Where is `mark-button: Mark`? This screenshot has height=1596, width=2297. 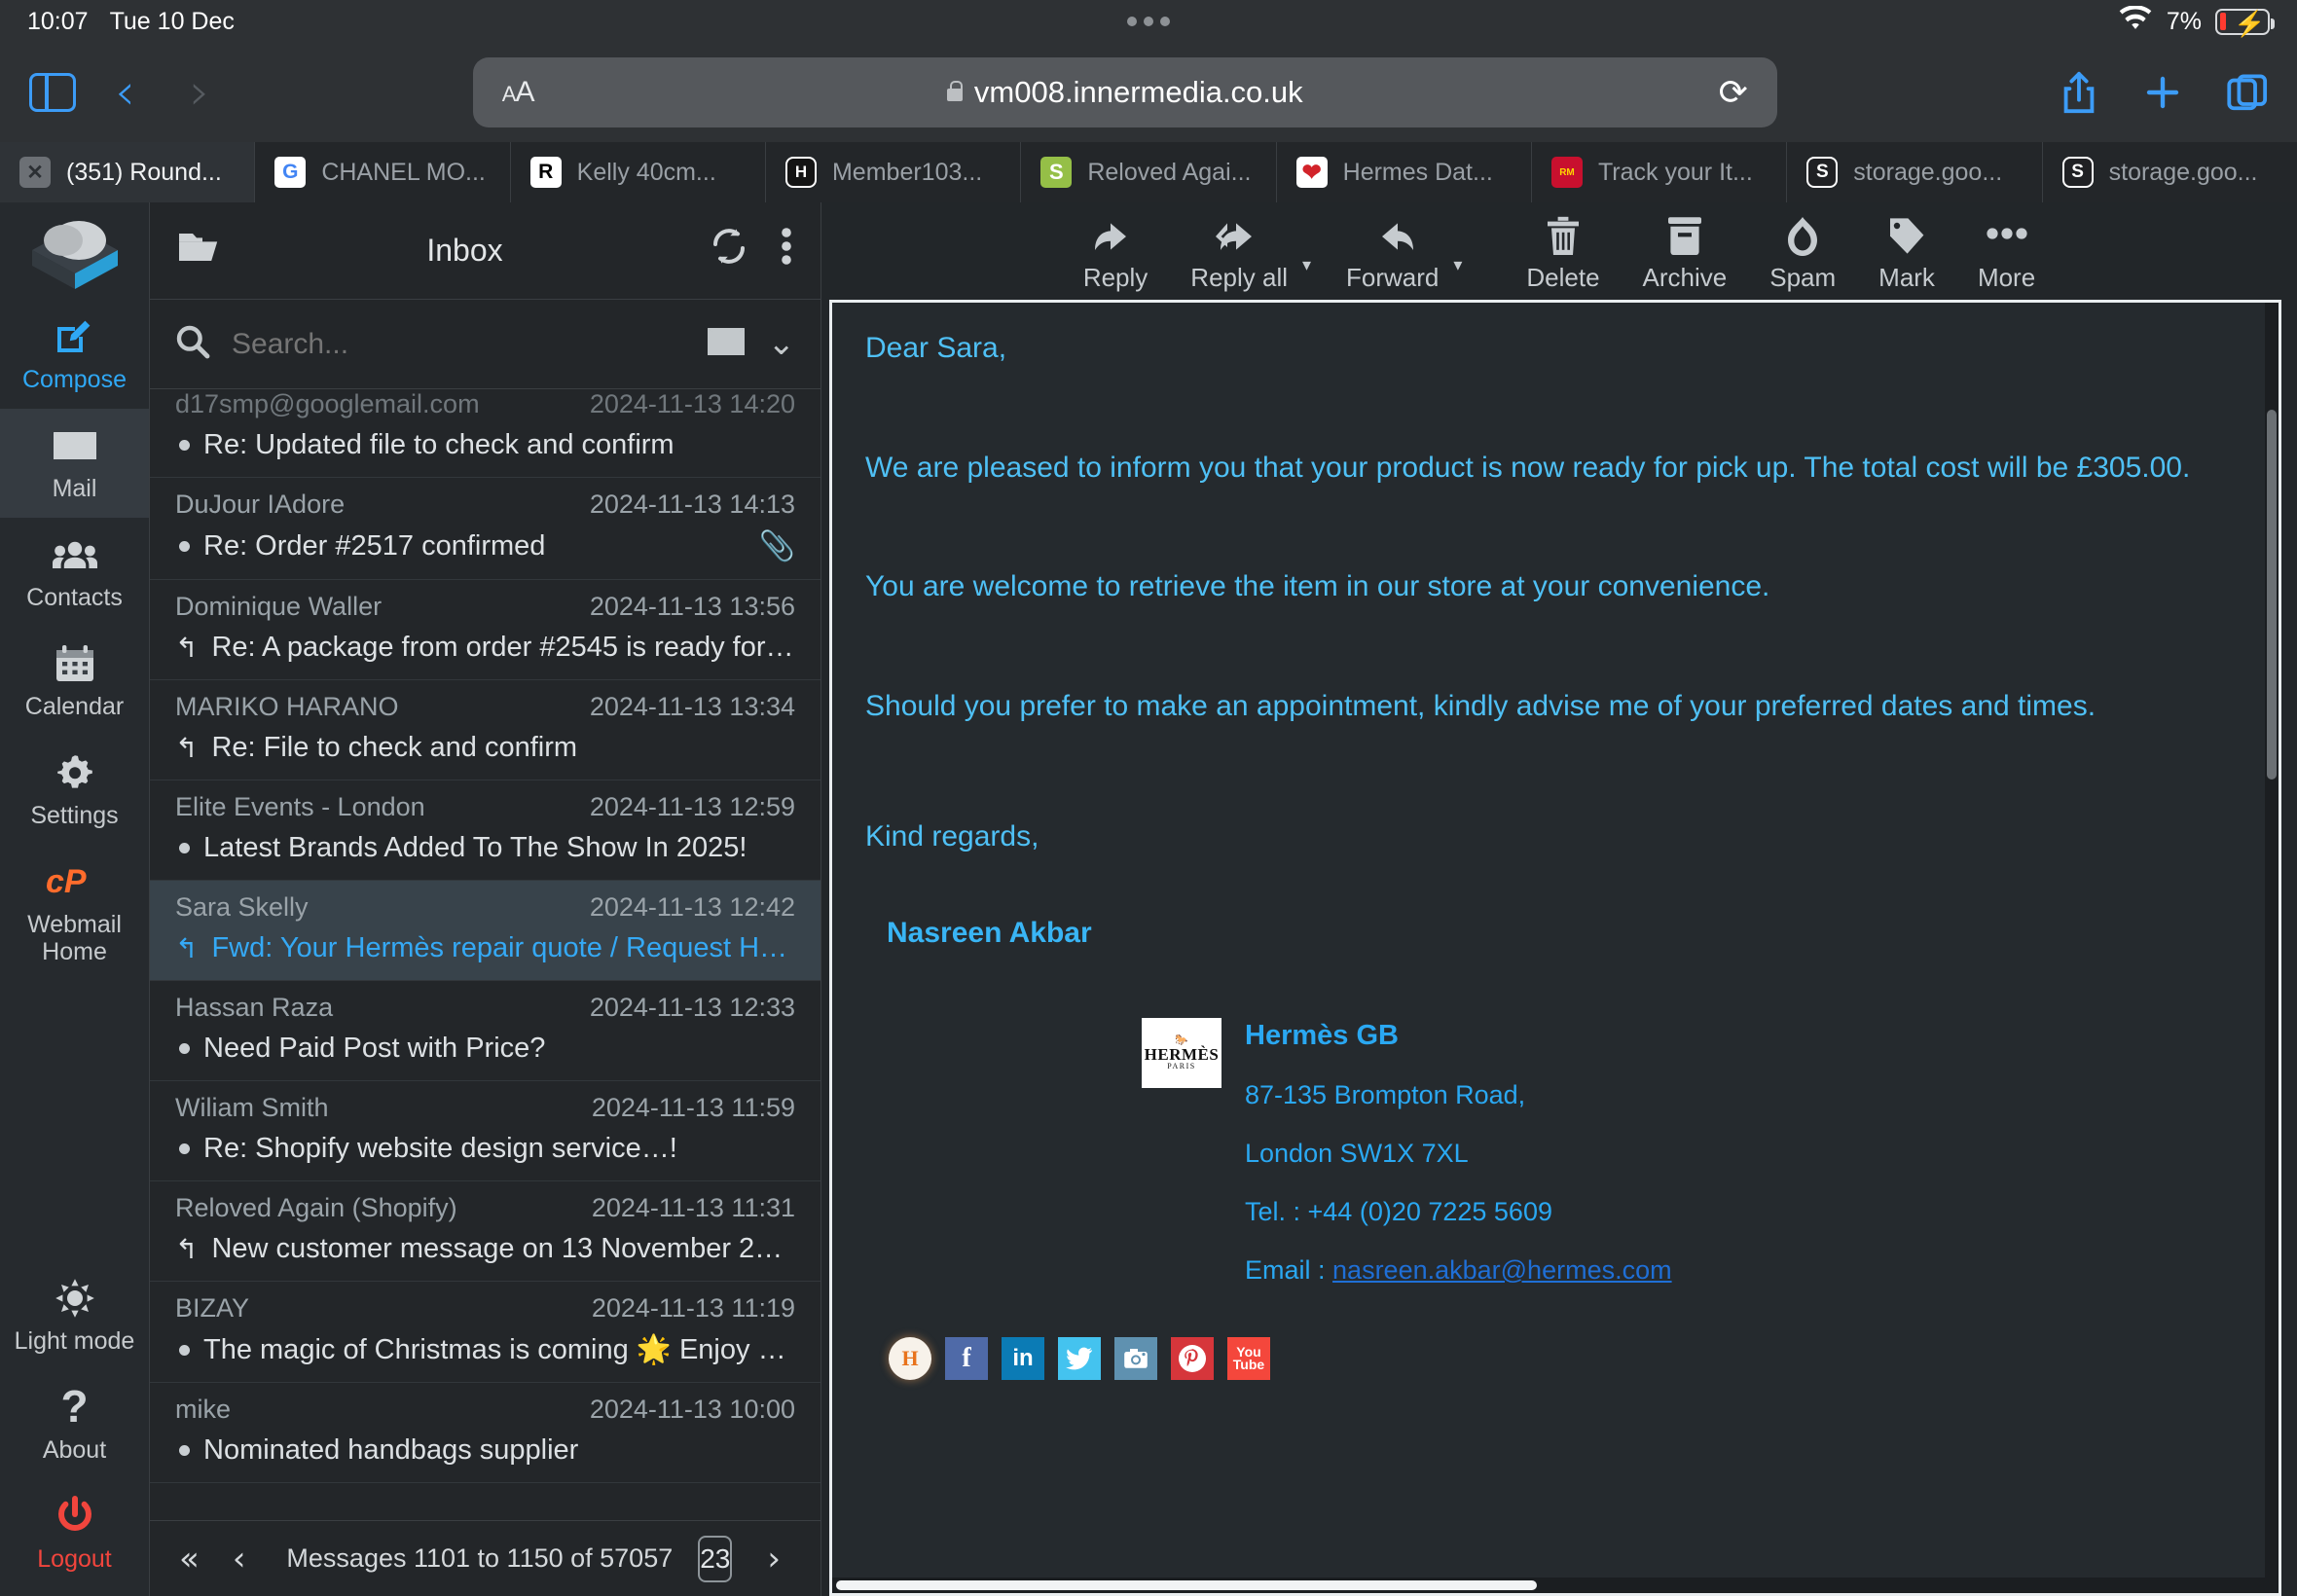 mark-button: Mark is located at coordinates (1906, 253).